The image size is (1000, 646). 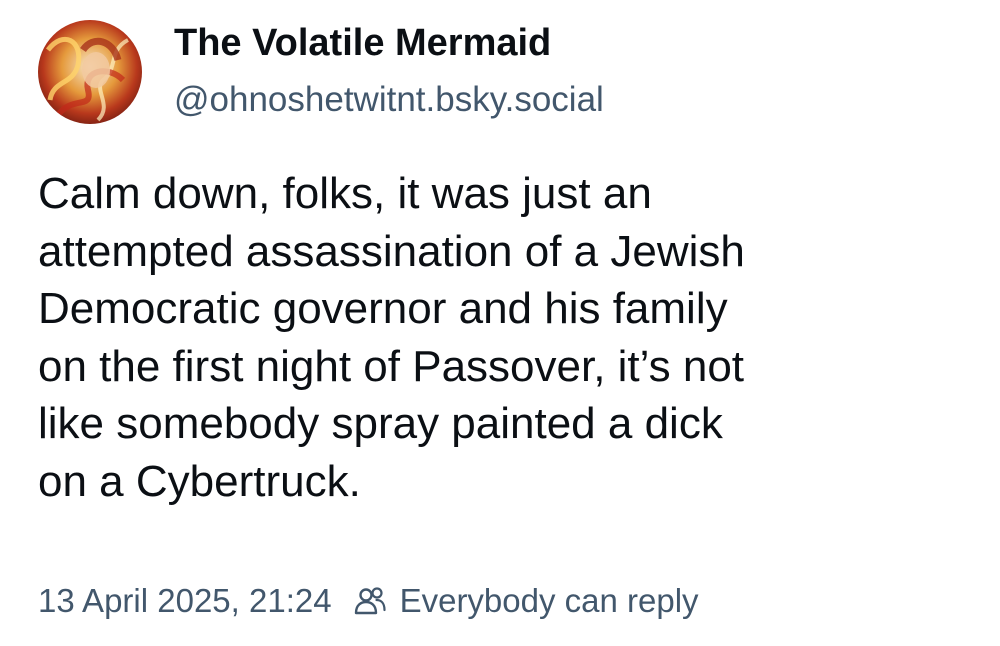 I want to click on post-text-line: Democratic governor and his family, so click(x=383, y=308).